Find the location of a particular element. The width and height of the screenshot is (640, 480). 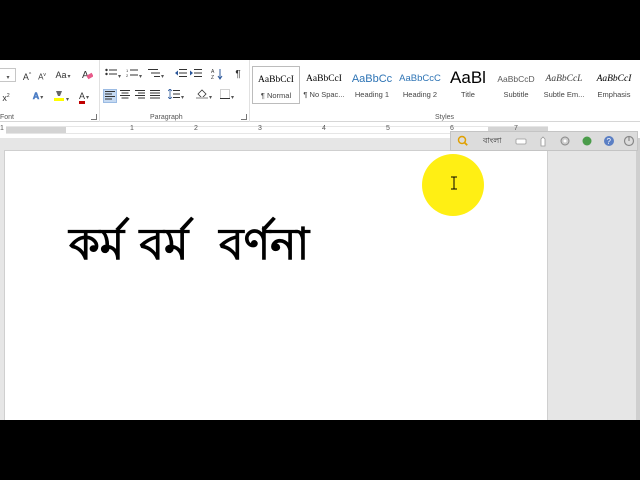

paragraph-dialog-launcher is located at coordinates (244, 117).